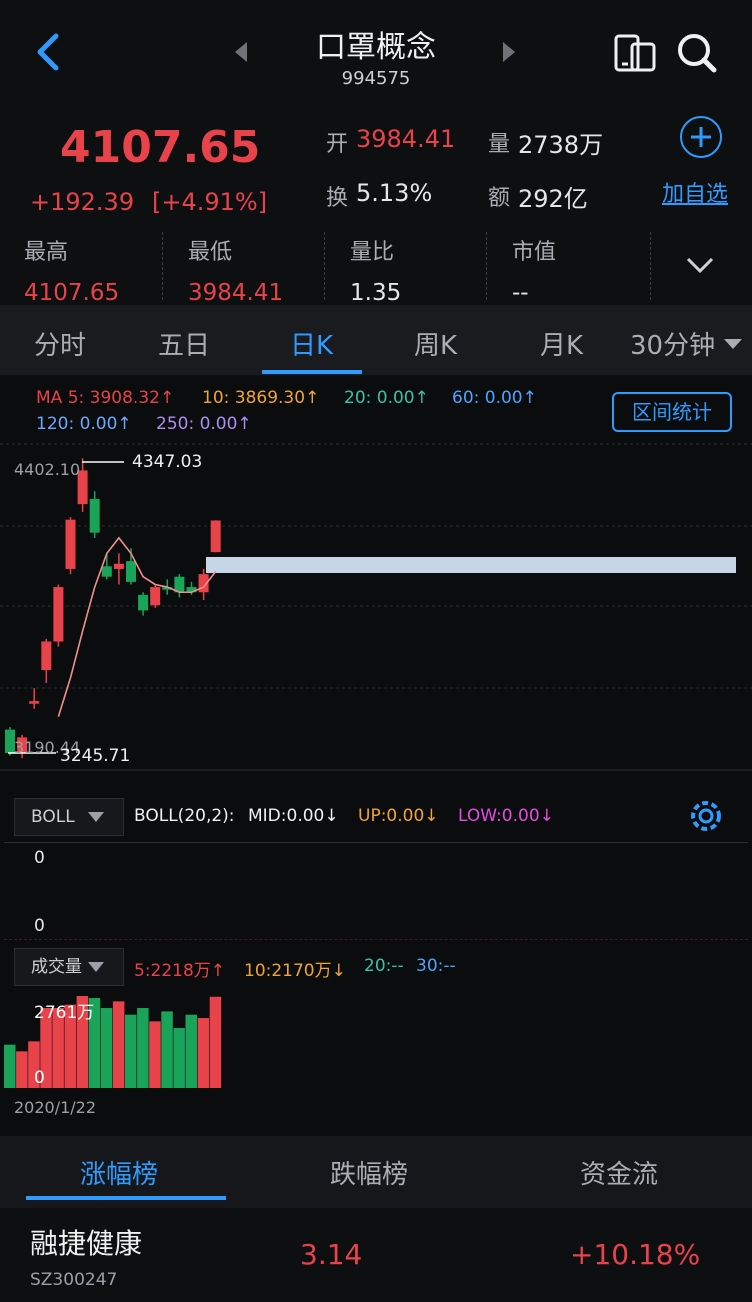  What do you see at coordinates (394, 193) in the screenshot?
I see `turnover-value: 5.13%` at bounding box center [394, 193].